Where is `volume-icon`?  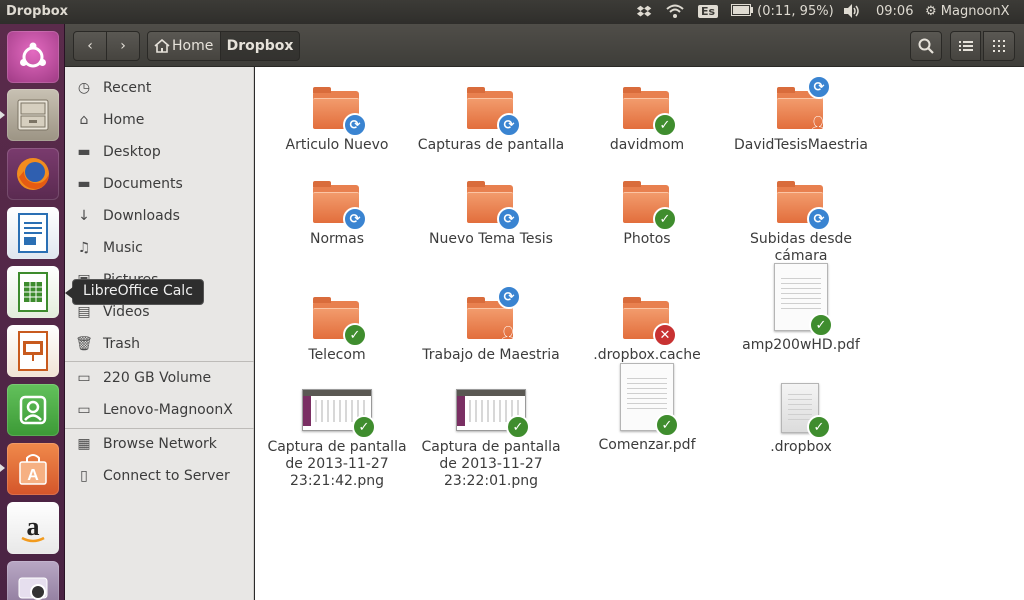
volume-icon is located at coordinates (852, 12).